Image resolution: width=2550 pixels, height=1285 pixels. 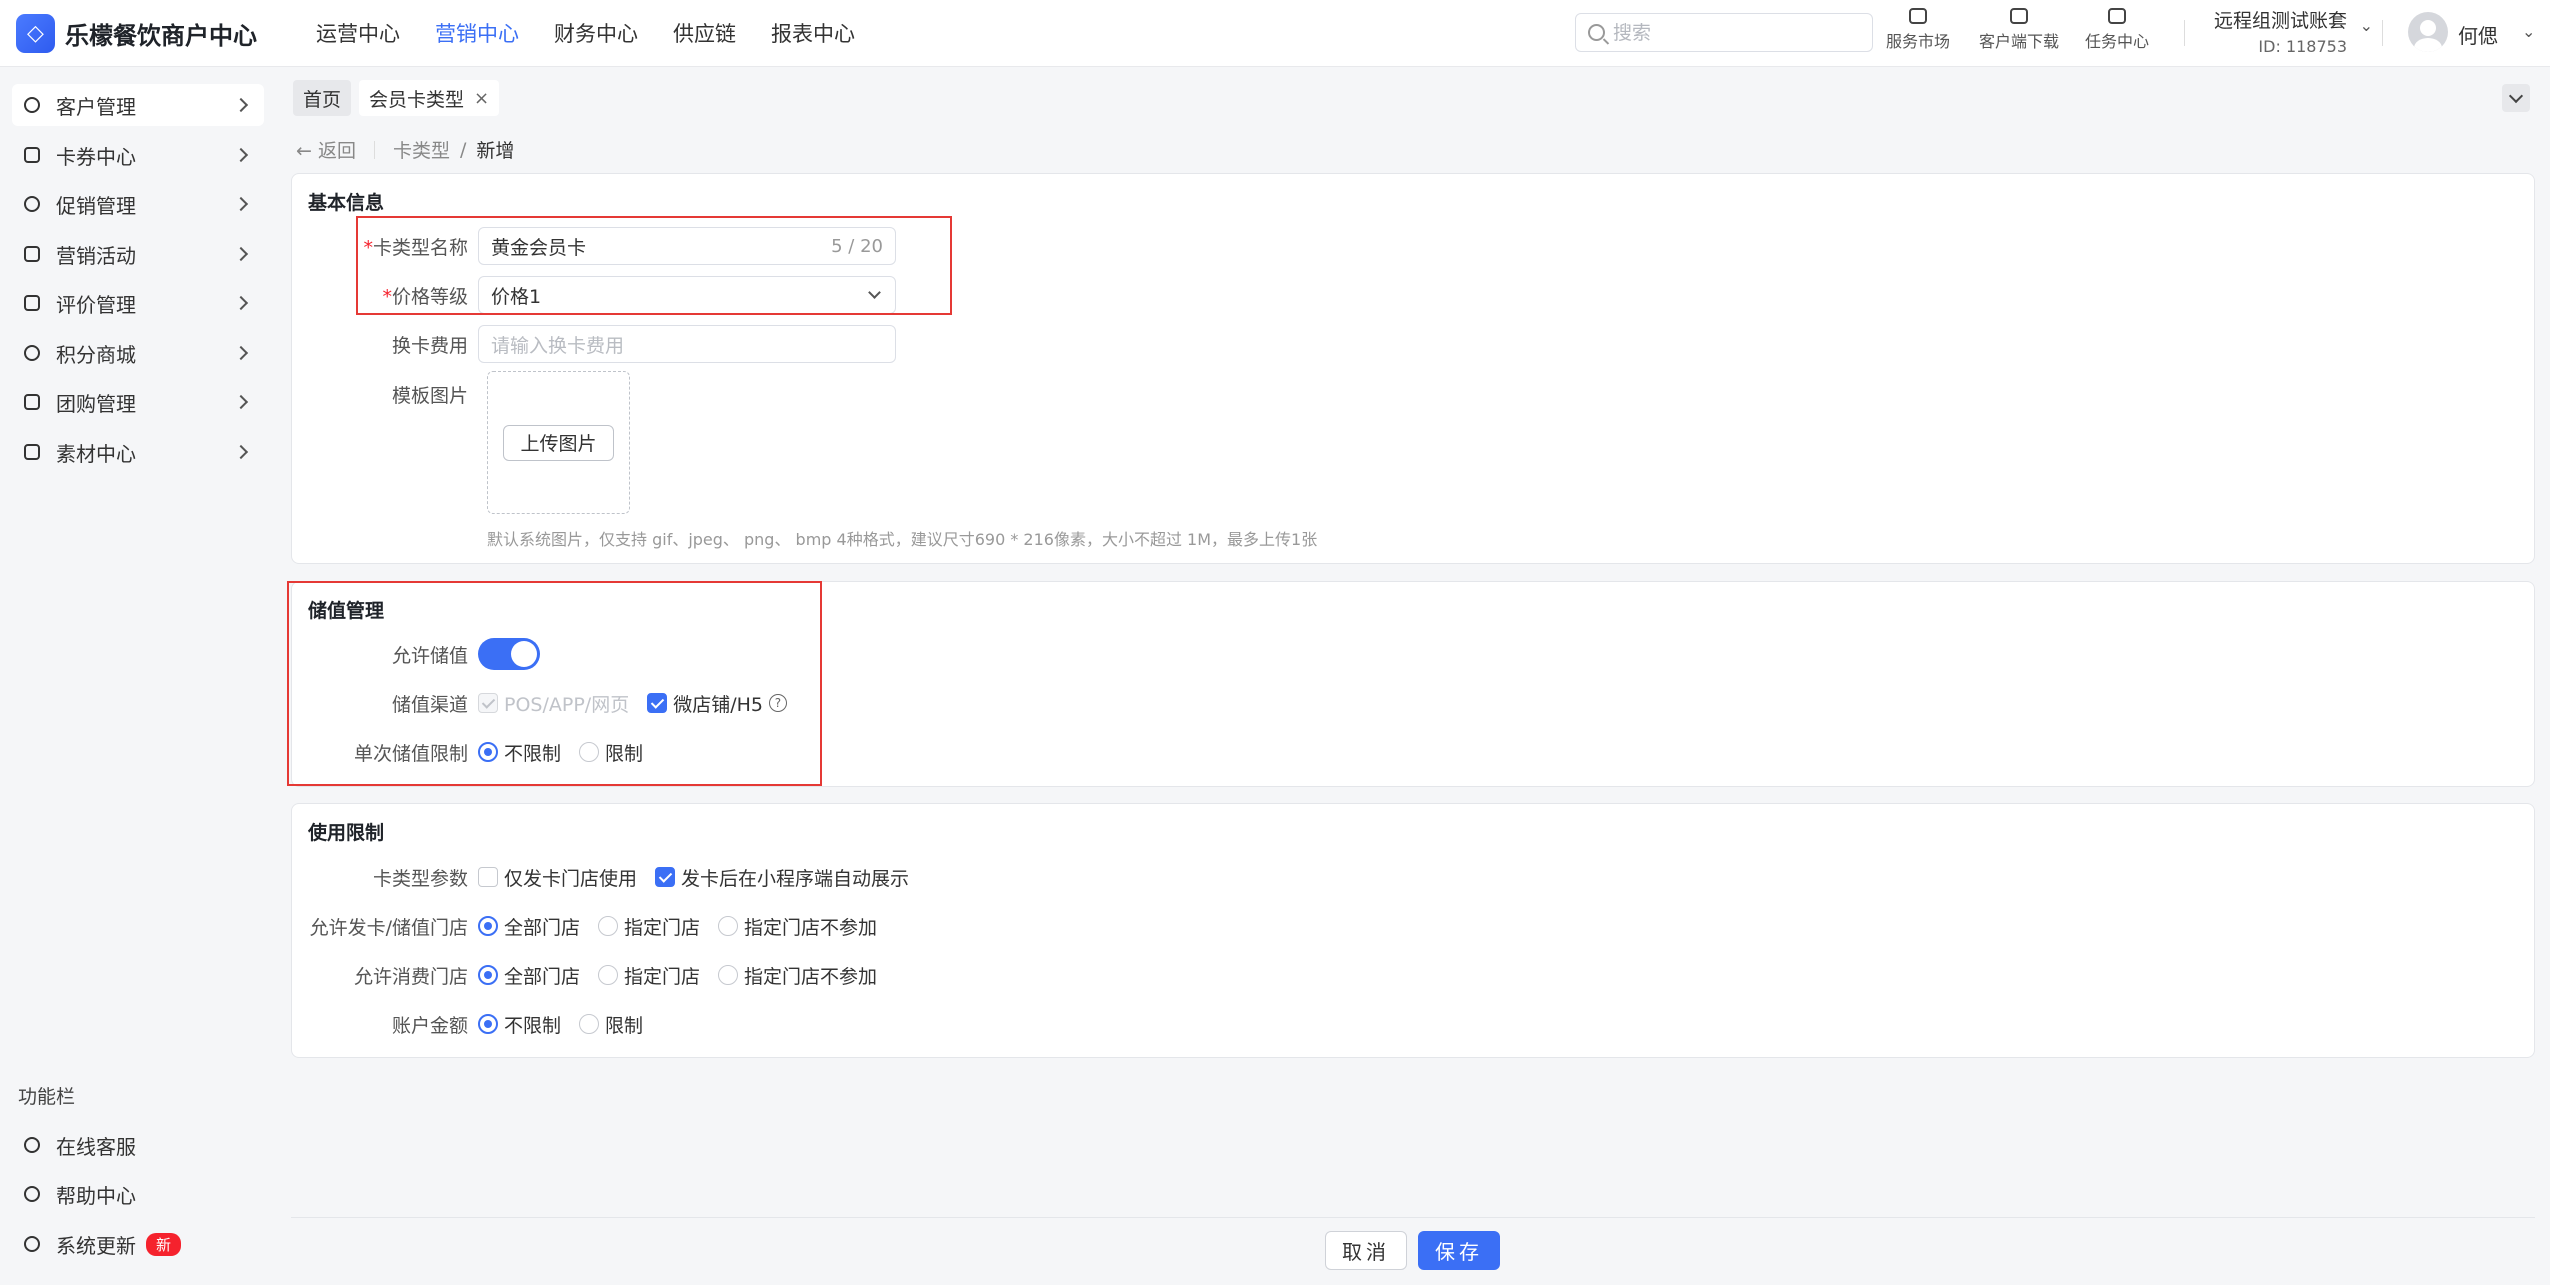 What do you see at coordinates (704, 33) in the screenshot?
I see `topnav-supply-chain: 供应链` at bounding box center [704, 33].